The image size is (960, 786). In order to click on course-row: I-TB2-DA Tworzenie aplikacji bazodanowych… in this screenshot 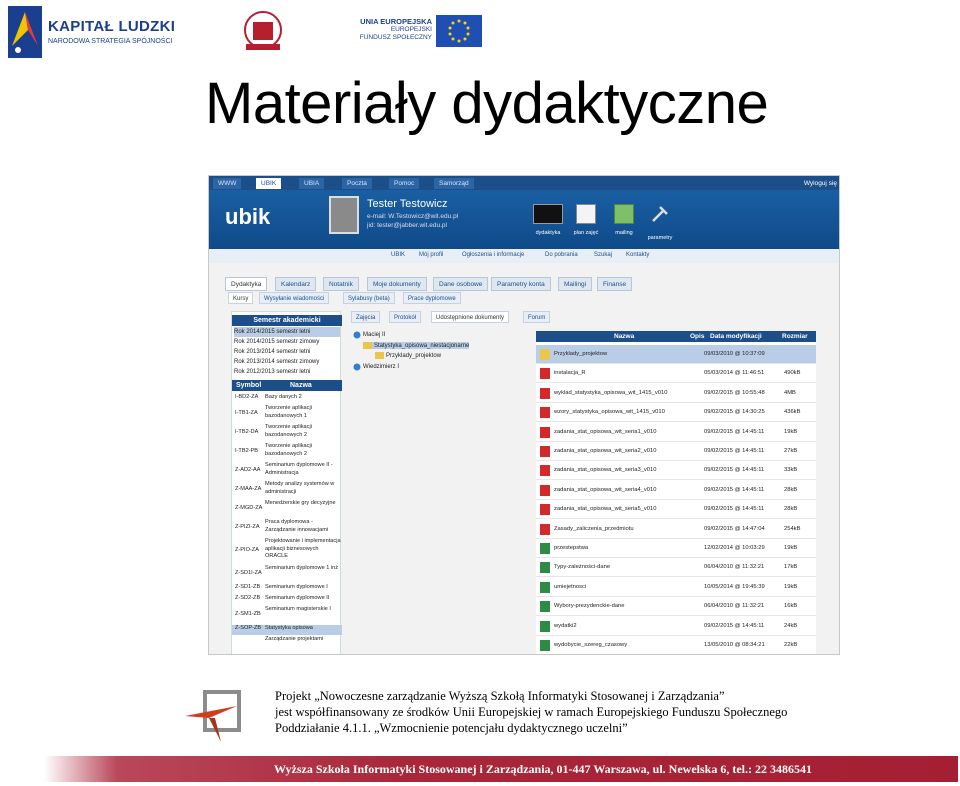, I will do `click(287, 433)`.